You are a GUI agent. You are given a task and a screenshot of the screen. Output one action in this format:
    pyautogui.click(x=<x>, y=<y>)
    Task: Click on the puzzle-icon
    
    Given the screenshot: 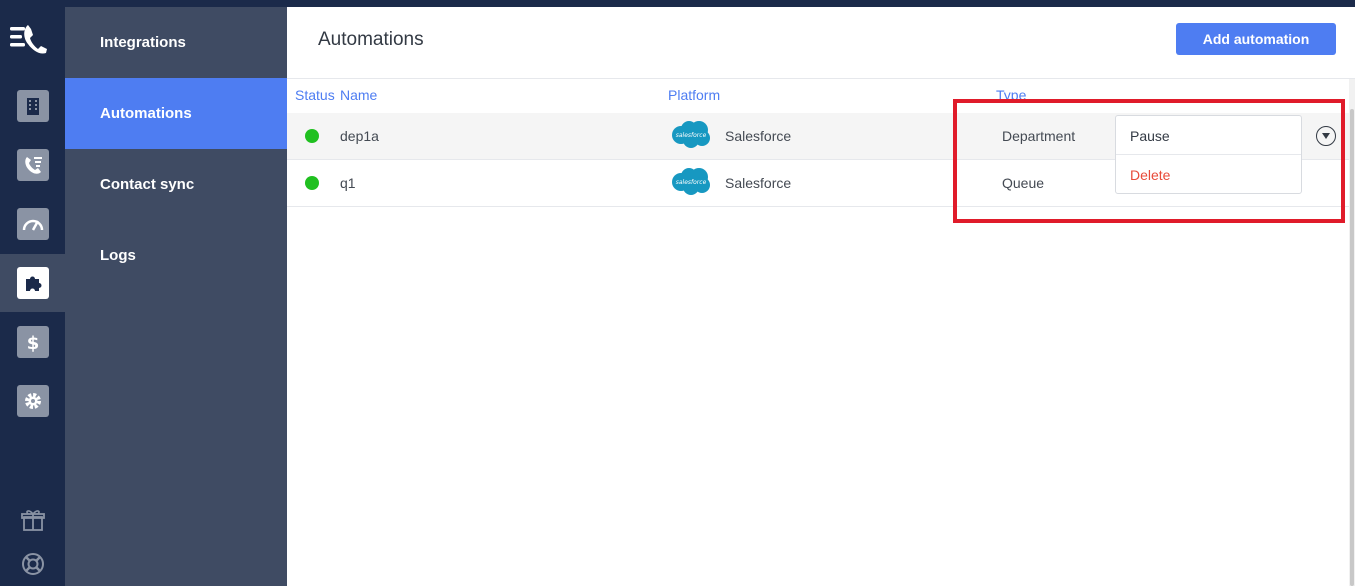 What is the action you would take?
    pyautogui.click(x=32, y=283)
    